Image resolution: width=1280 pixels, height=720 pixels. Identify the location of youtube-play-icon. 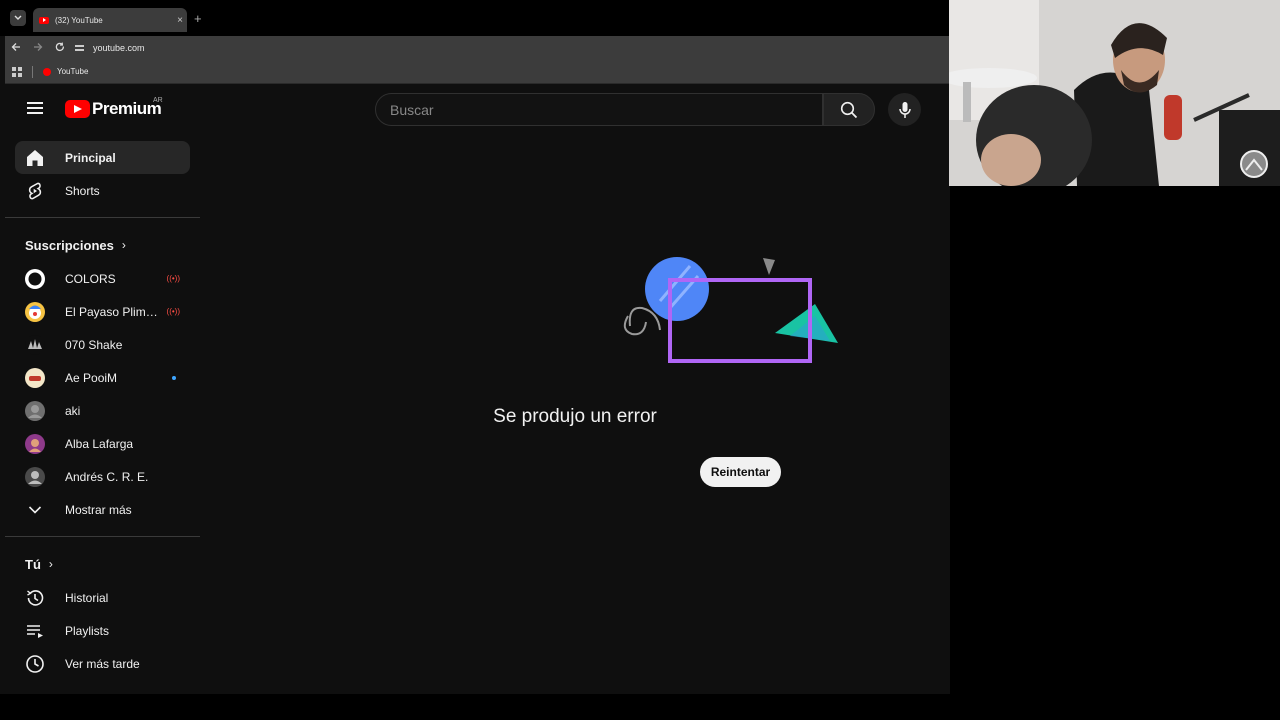
(77, 109).